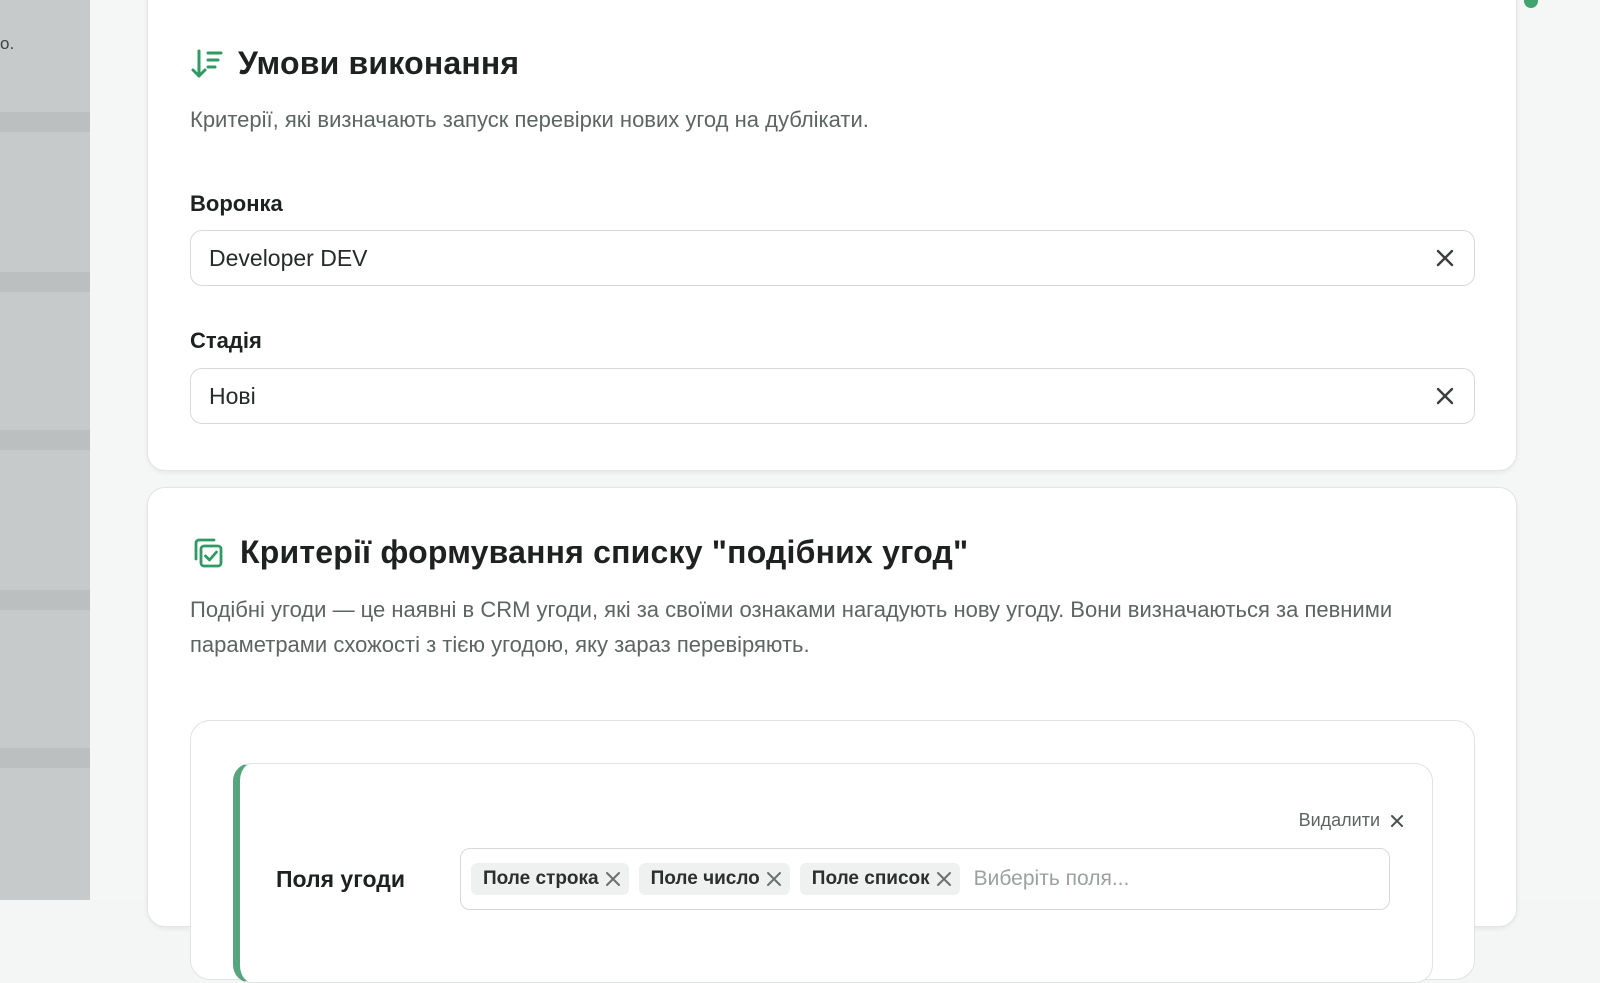  I want to click on remove-criteria-button: Видалити, so click(1351, 820).